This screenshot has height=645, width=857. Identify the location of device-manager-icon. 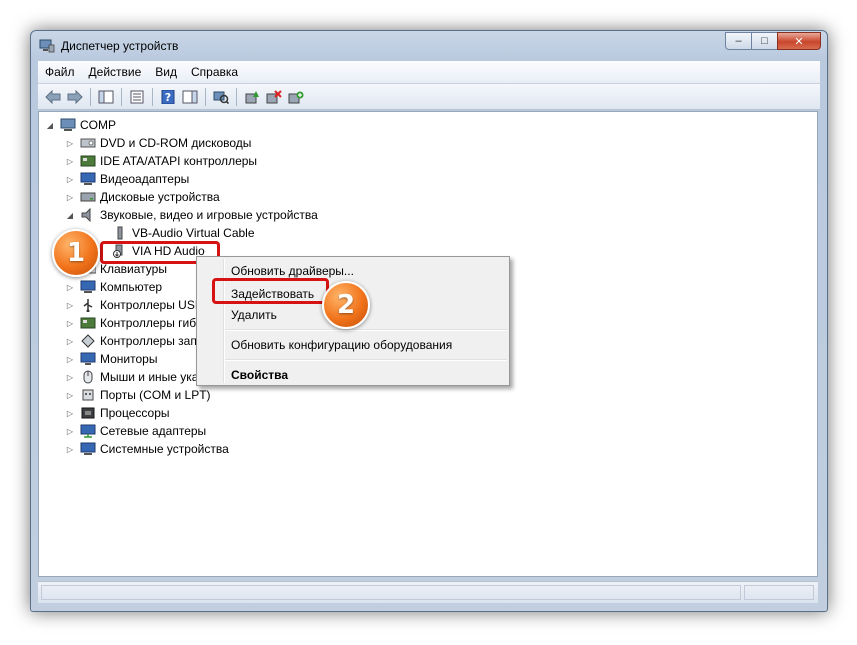
(47, 46).